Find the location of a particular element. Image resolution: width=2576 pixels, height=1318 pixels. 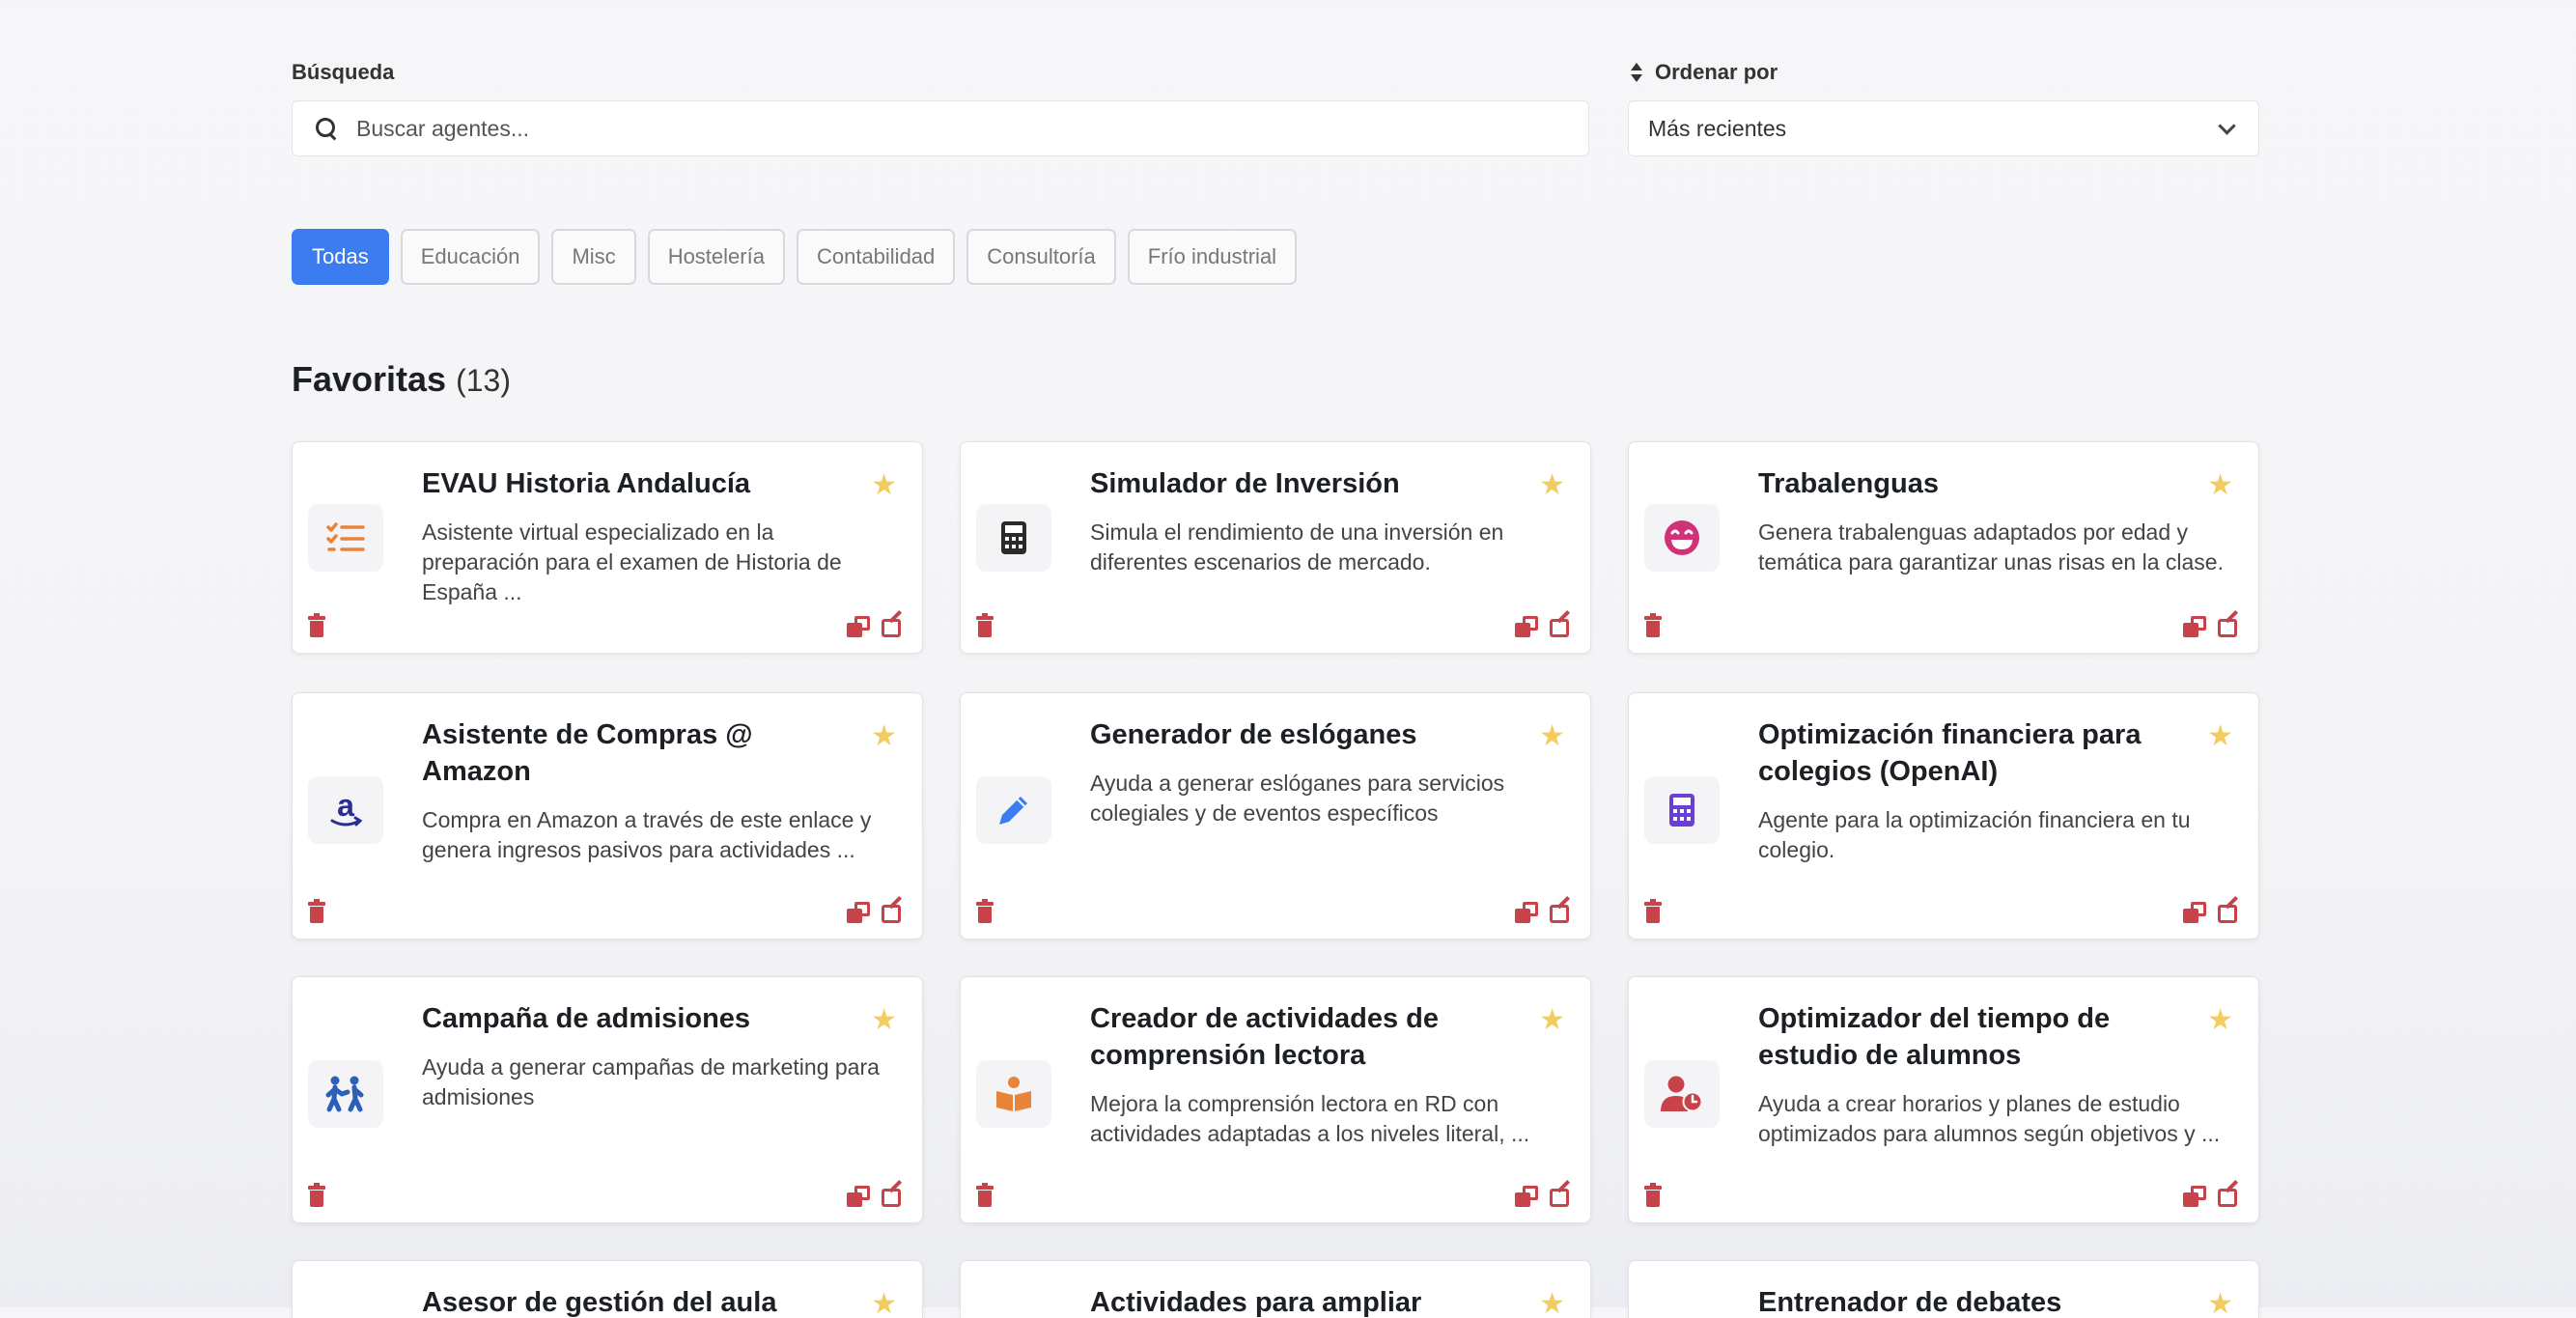

section-title: Favoritas (13) is located at coordinates (402, 379).